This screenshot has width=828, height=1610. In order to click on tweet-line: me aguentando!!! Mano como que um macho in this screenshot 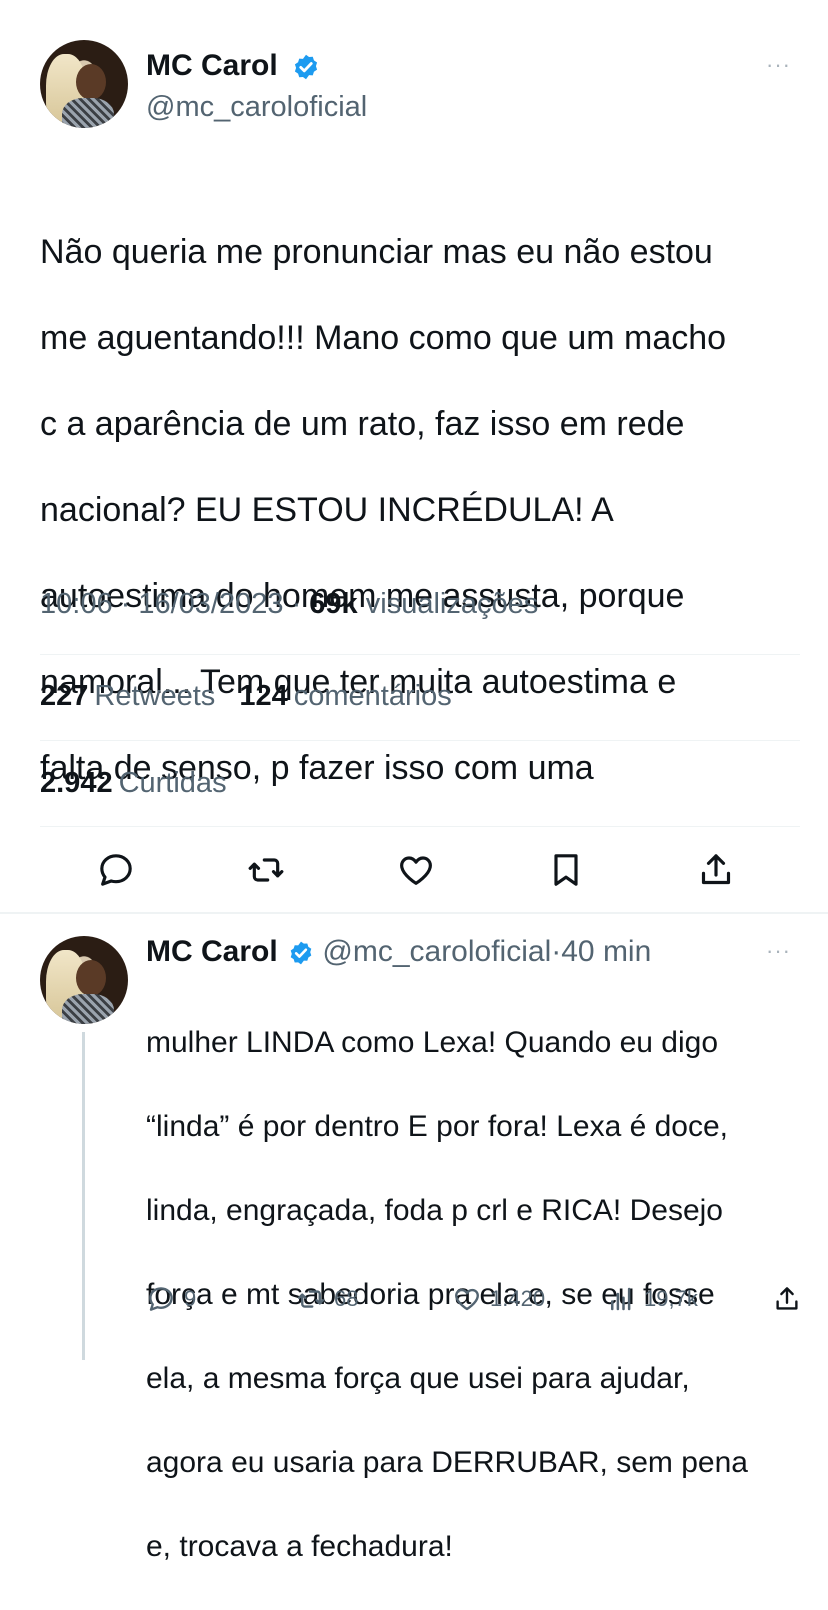, I will do `click(383, 338)`.